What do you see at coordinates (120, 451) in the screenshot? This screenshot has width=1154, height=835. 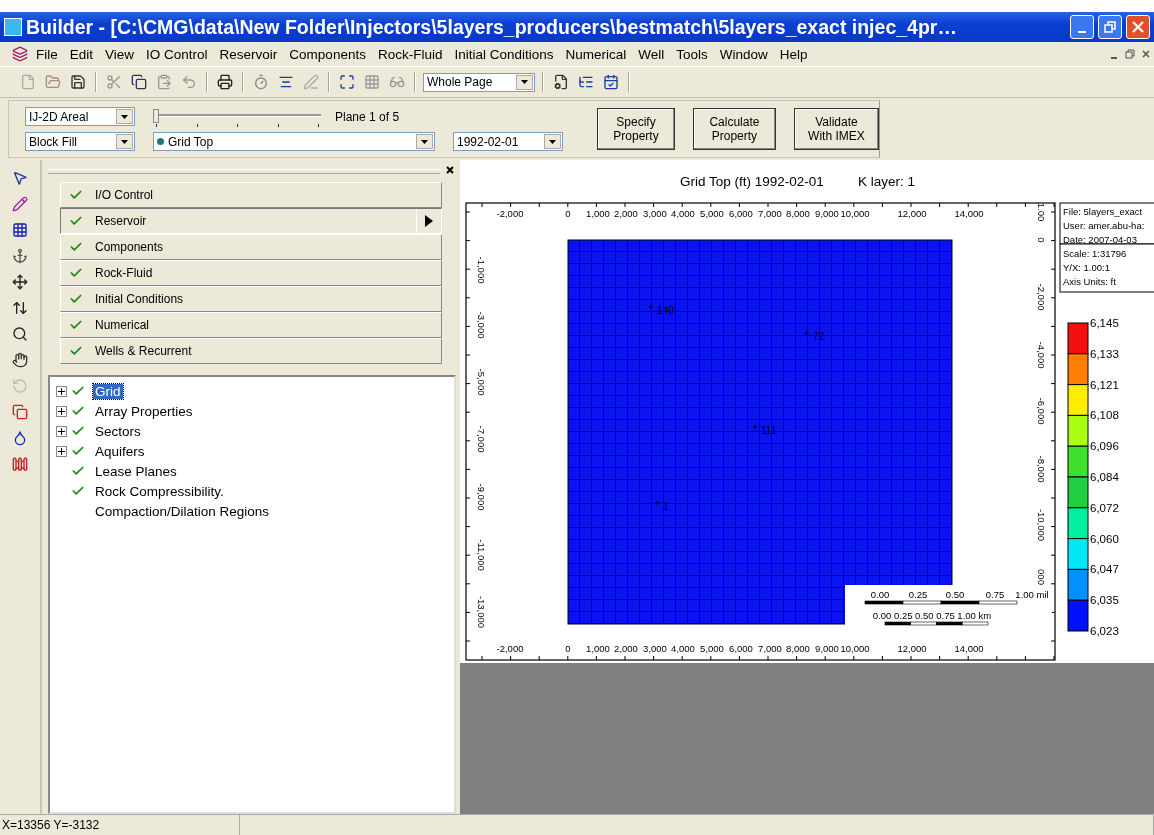 I see `tree-item: Aquifers` at bounding box center [120, 451].